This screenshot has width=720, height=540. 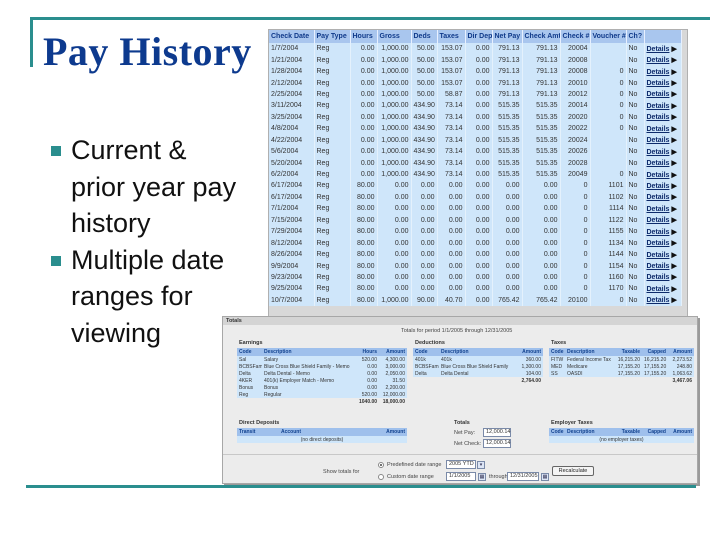 What do you see at coordinates (573, 471) in the screenshot?
I see `recalculate-button: Recalculate` at bounding box center [573, 471].